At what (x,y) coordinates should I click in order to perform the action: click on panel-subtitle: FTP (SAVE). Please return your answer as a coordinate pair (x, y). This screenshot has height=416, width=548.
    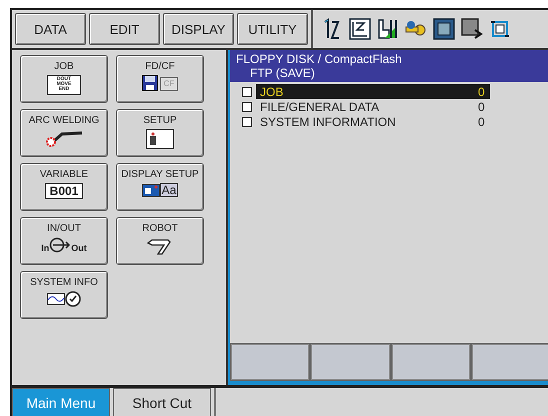
    Looking at the image, I should click on (282, 73).